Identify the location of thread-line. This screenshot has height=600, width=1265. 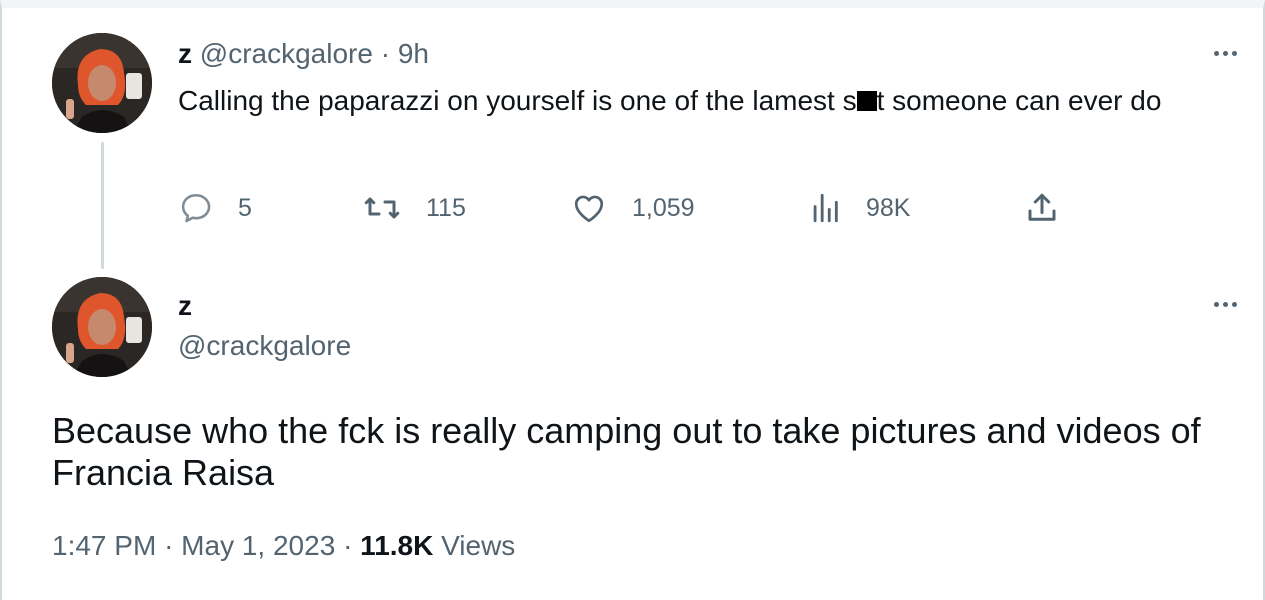
(102, 205).